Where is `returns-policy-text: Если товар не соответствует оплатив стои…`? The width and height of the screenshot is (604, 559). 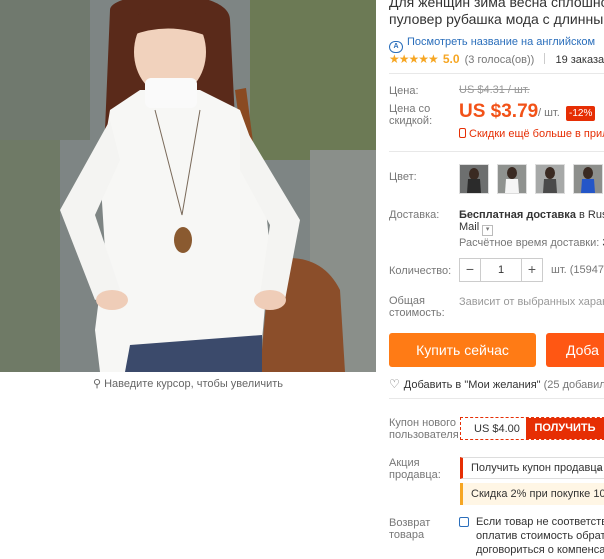
returns-policy-text: Если товар не соответствует оплатив стои… is located at coordinates (540, 536).